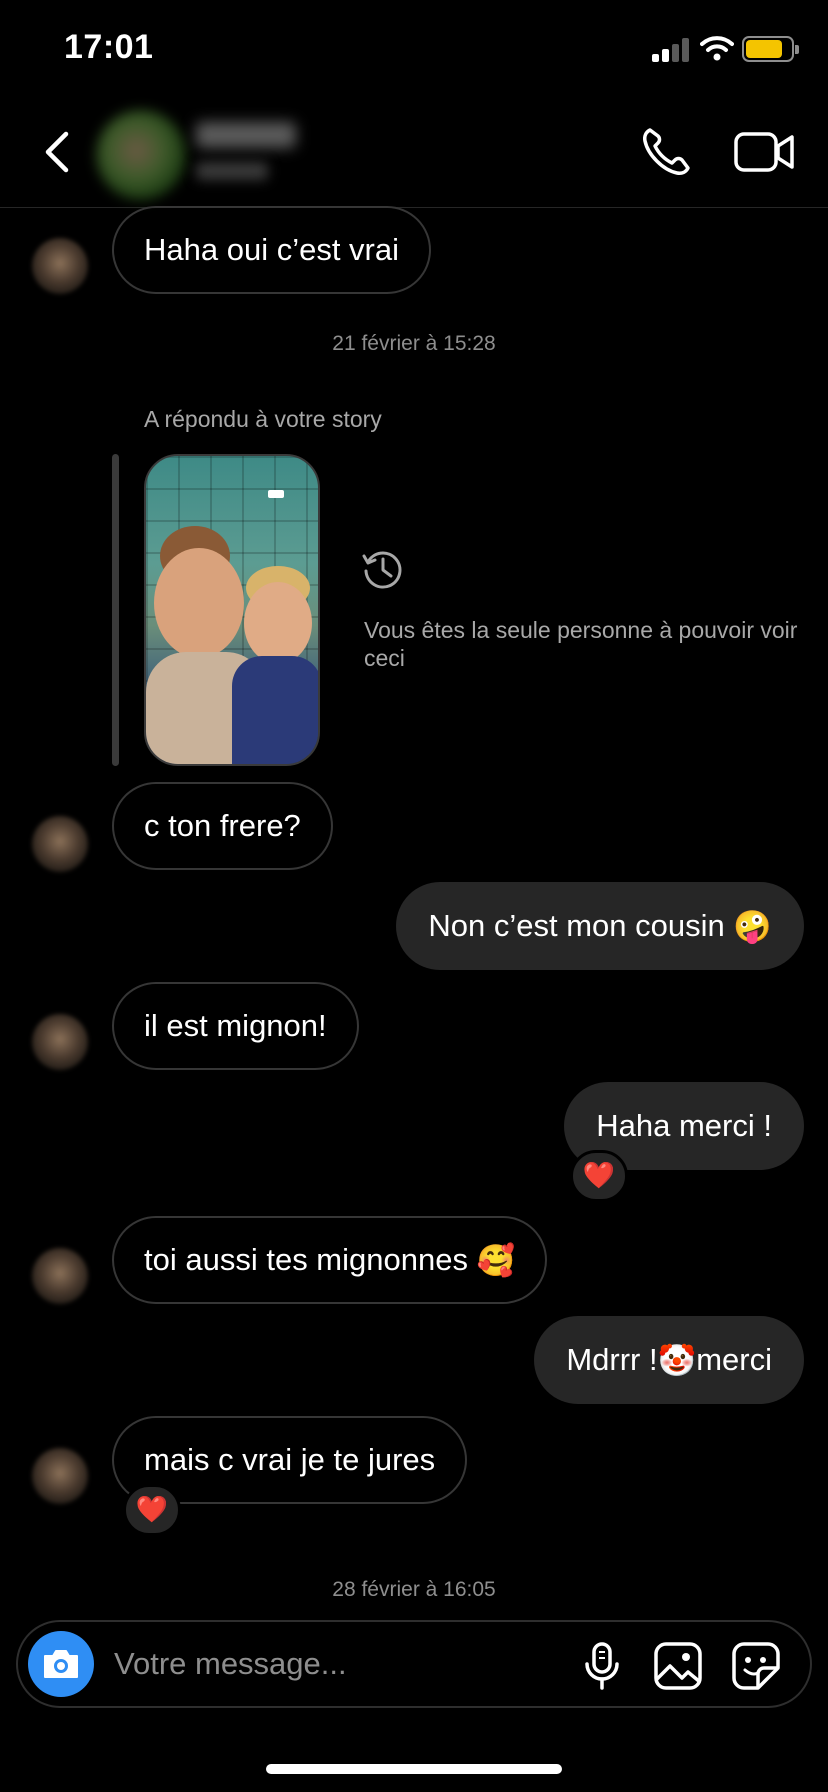 Image resolution: width=828 pixels, height=1792 pixels. I want to click on home-indicator, so click(414, 1769).